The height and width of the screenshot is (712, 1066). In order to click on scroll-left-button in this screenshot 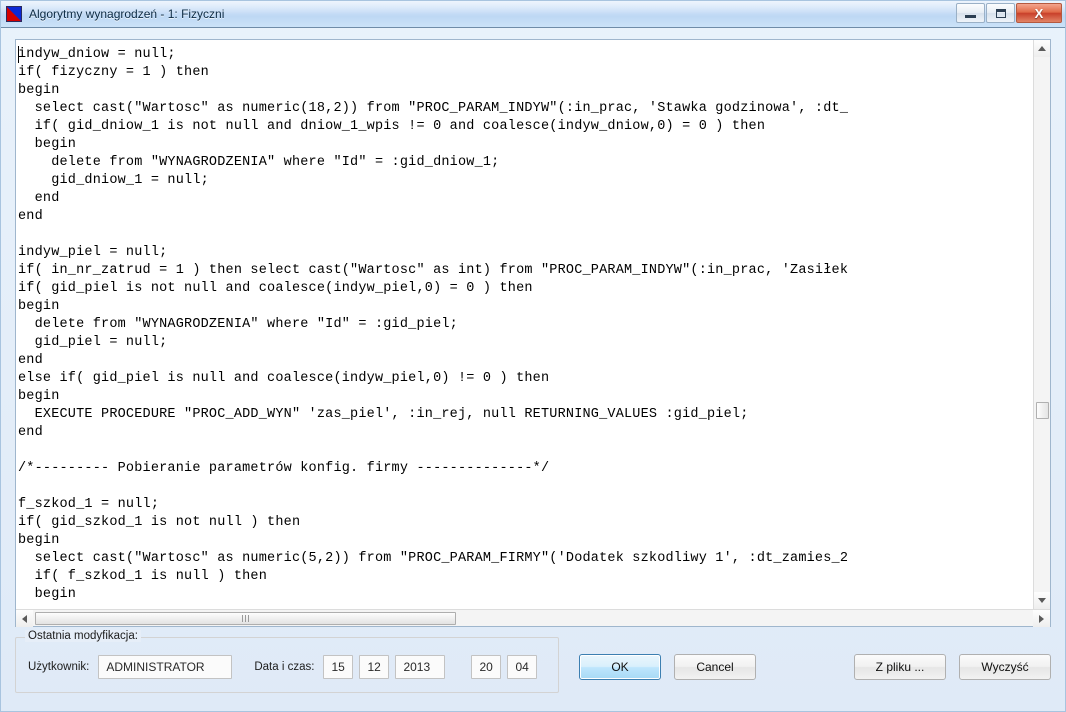, I will do `click(24, 618)`.